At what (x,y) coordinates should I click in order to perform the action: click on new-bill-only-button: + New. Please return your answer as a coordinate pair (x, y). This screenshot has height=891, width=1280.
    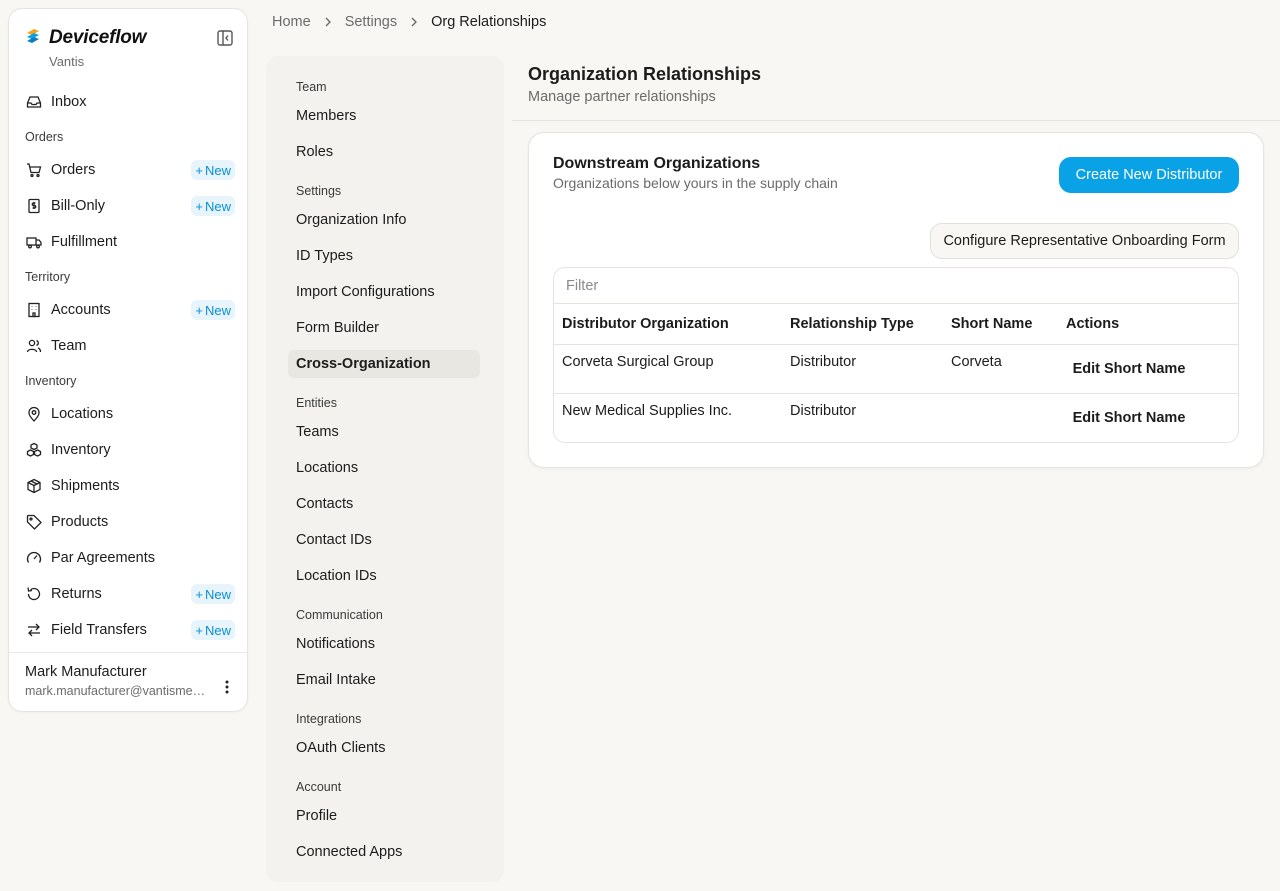
    Looking at the image, I should click on (213, 206).